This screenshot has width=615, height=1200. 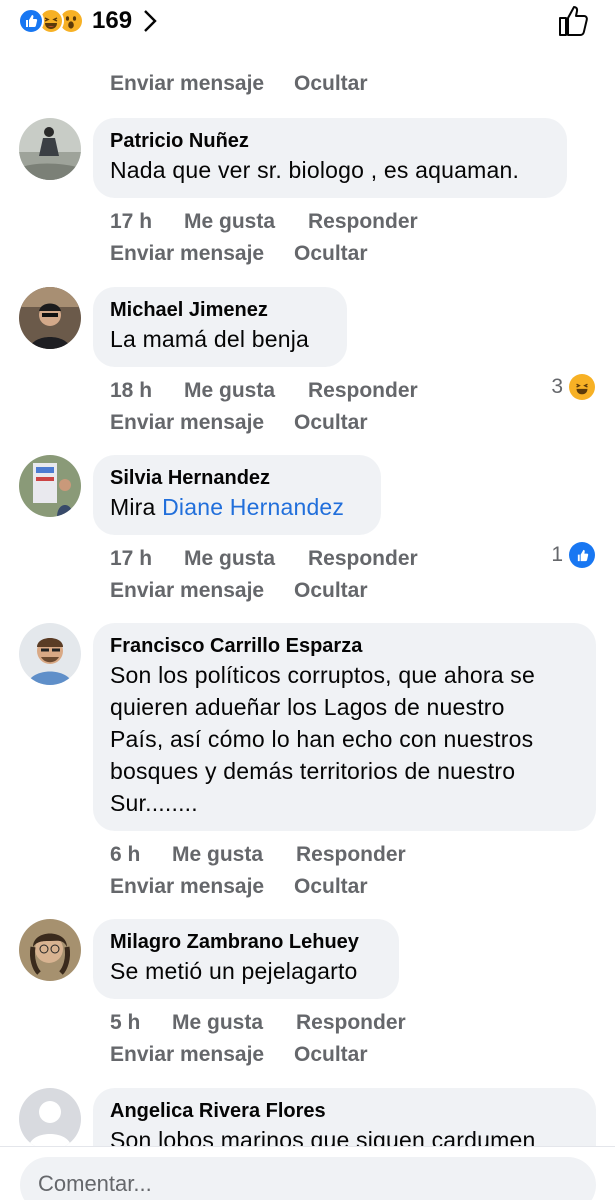 I want to click on comment-author: Francisco Carrillo Esparza, so click(x=344, y=646).